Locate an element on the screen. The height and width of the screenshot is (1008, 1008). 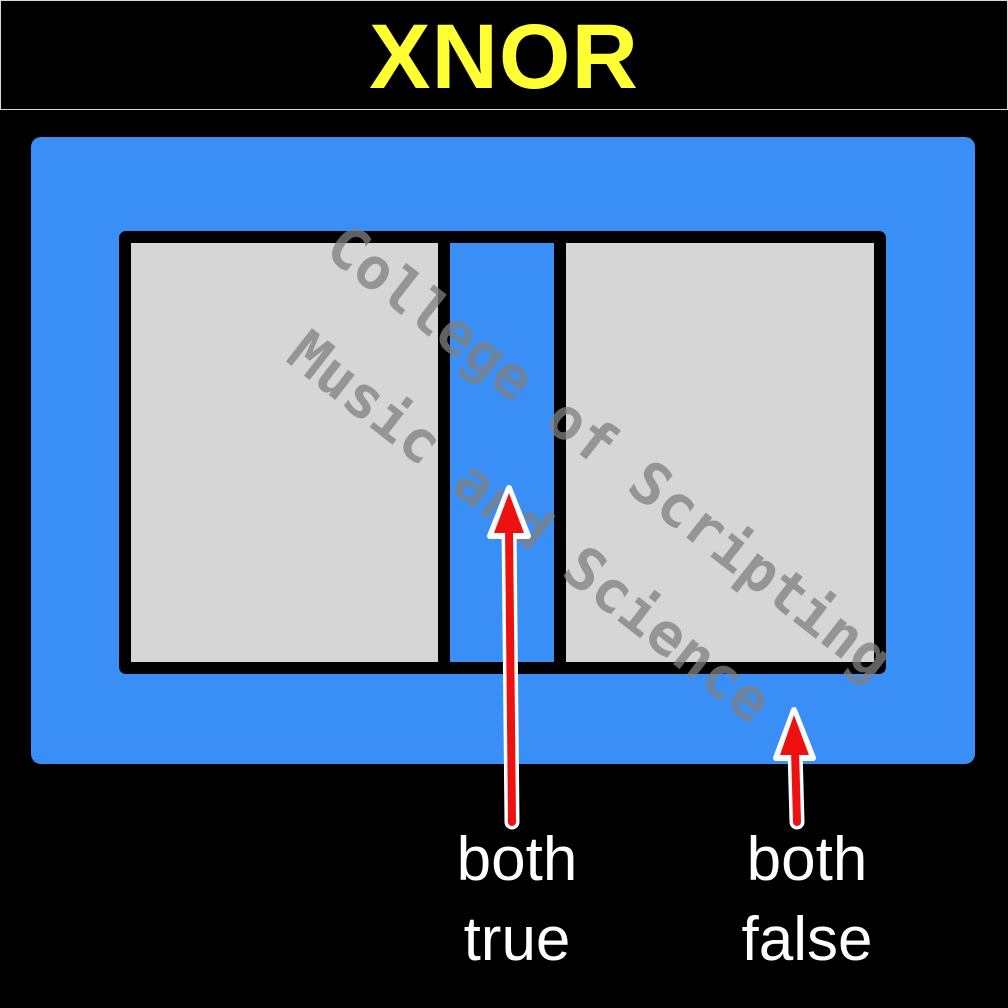
title-bar: XNOR is located at coordinates (504, 55).